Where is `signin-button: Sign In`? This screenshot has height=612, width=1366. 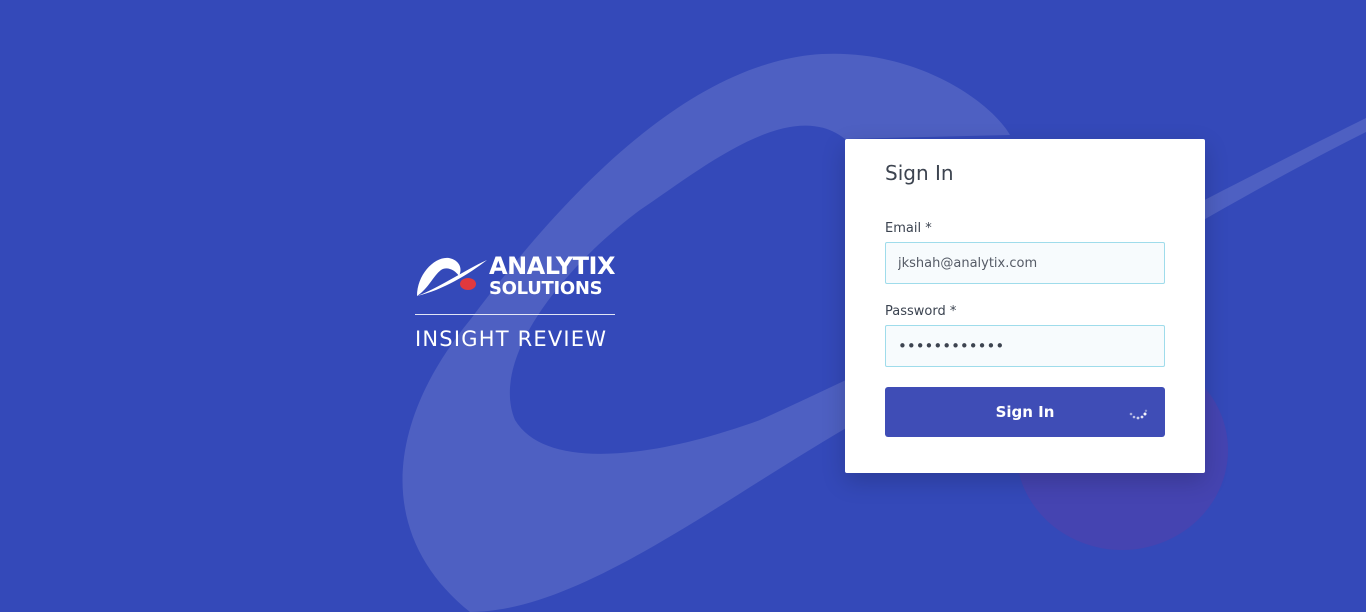
signin-button: Sign In is located at coordinates (1025, 412).